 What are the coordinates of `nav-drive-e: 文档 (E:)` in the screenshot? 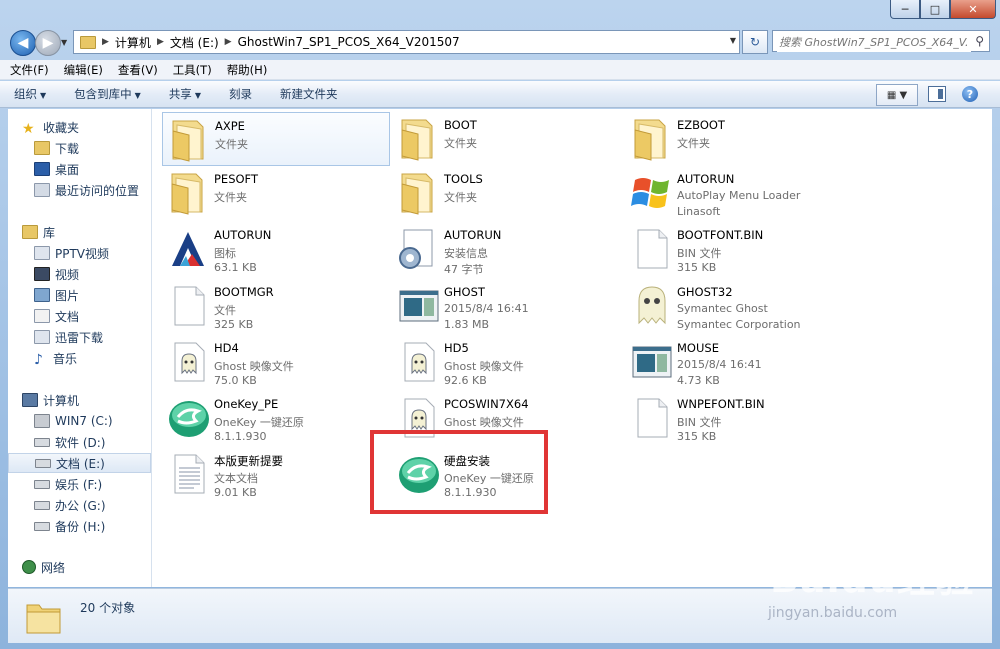 It's located at (79, 463).